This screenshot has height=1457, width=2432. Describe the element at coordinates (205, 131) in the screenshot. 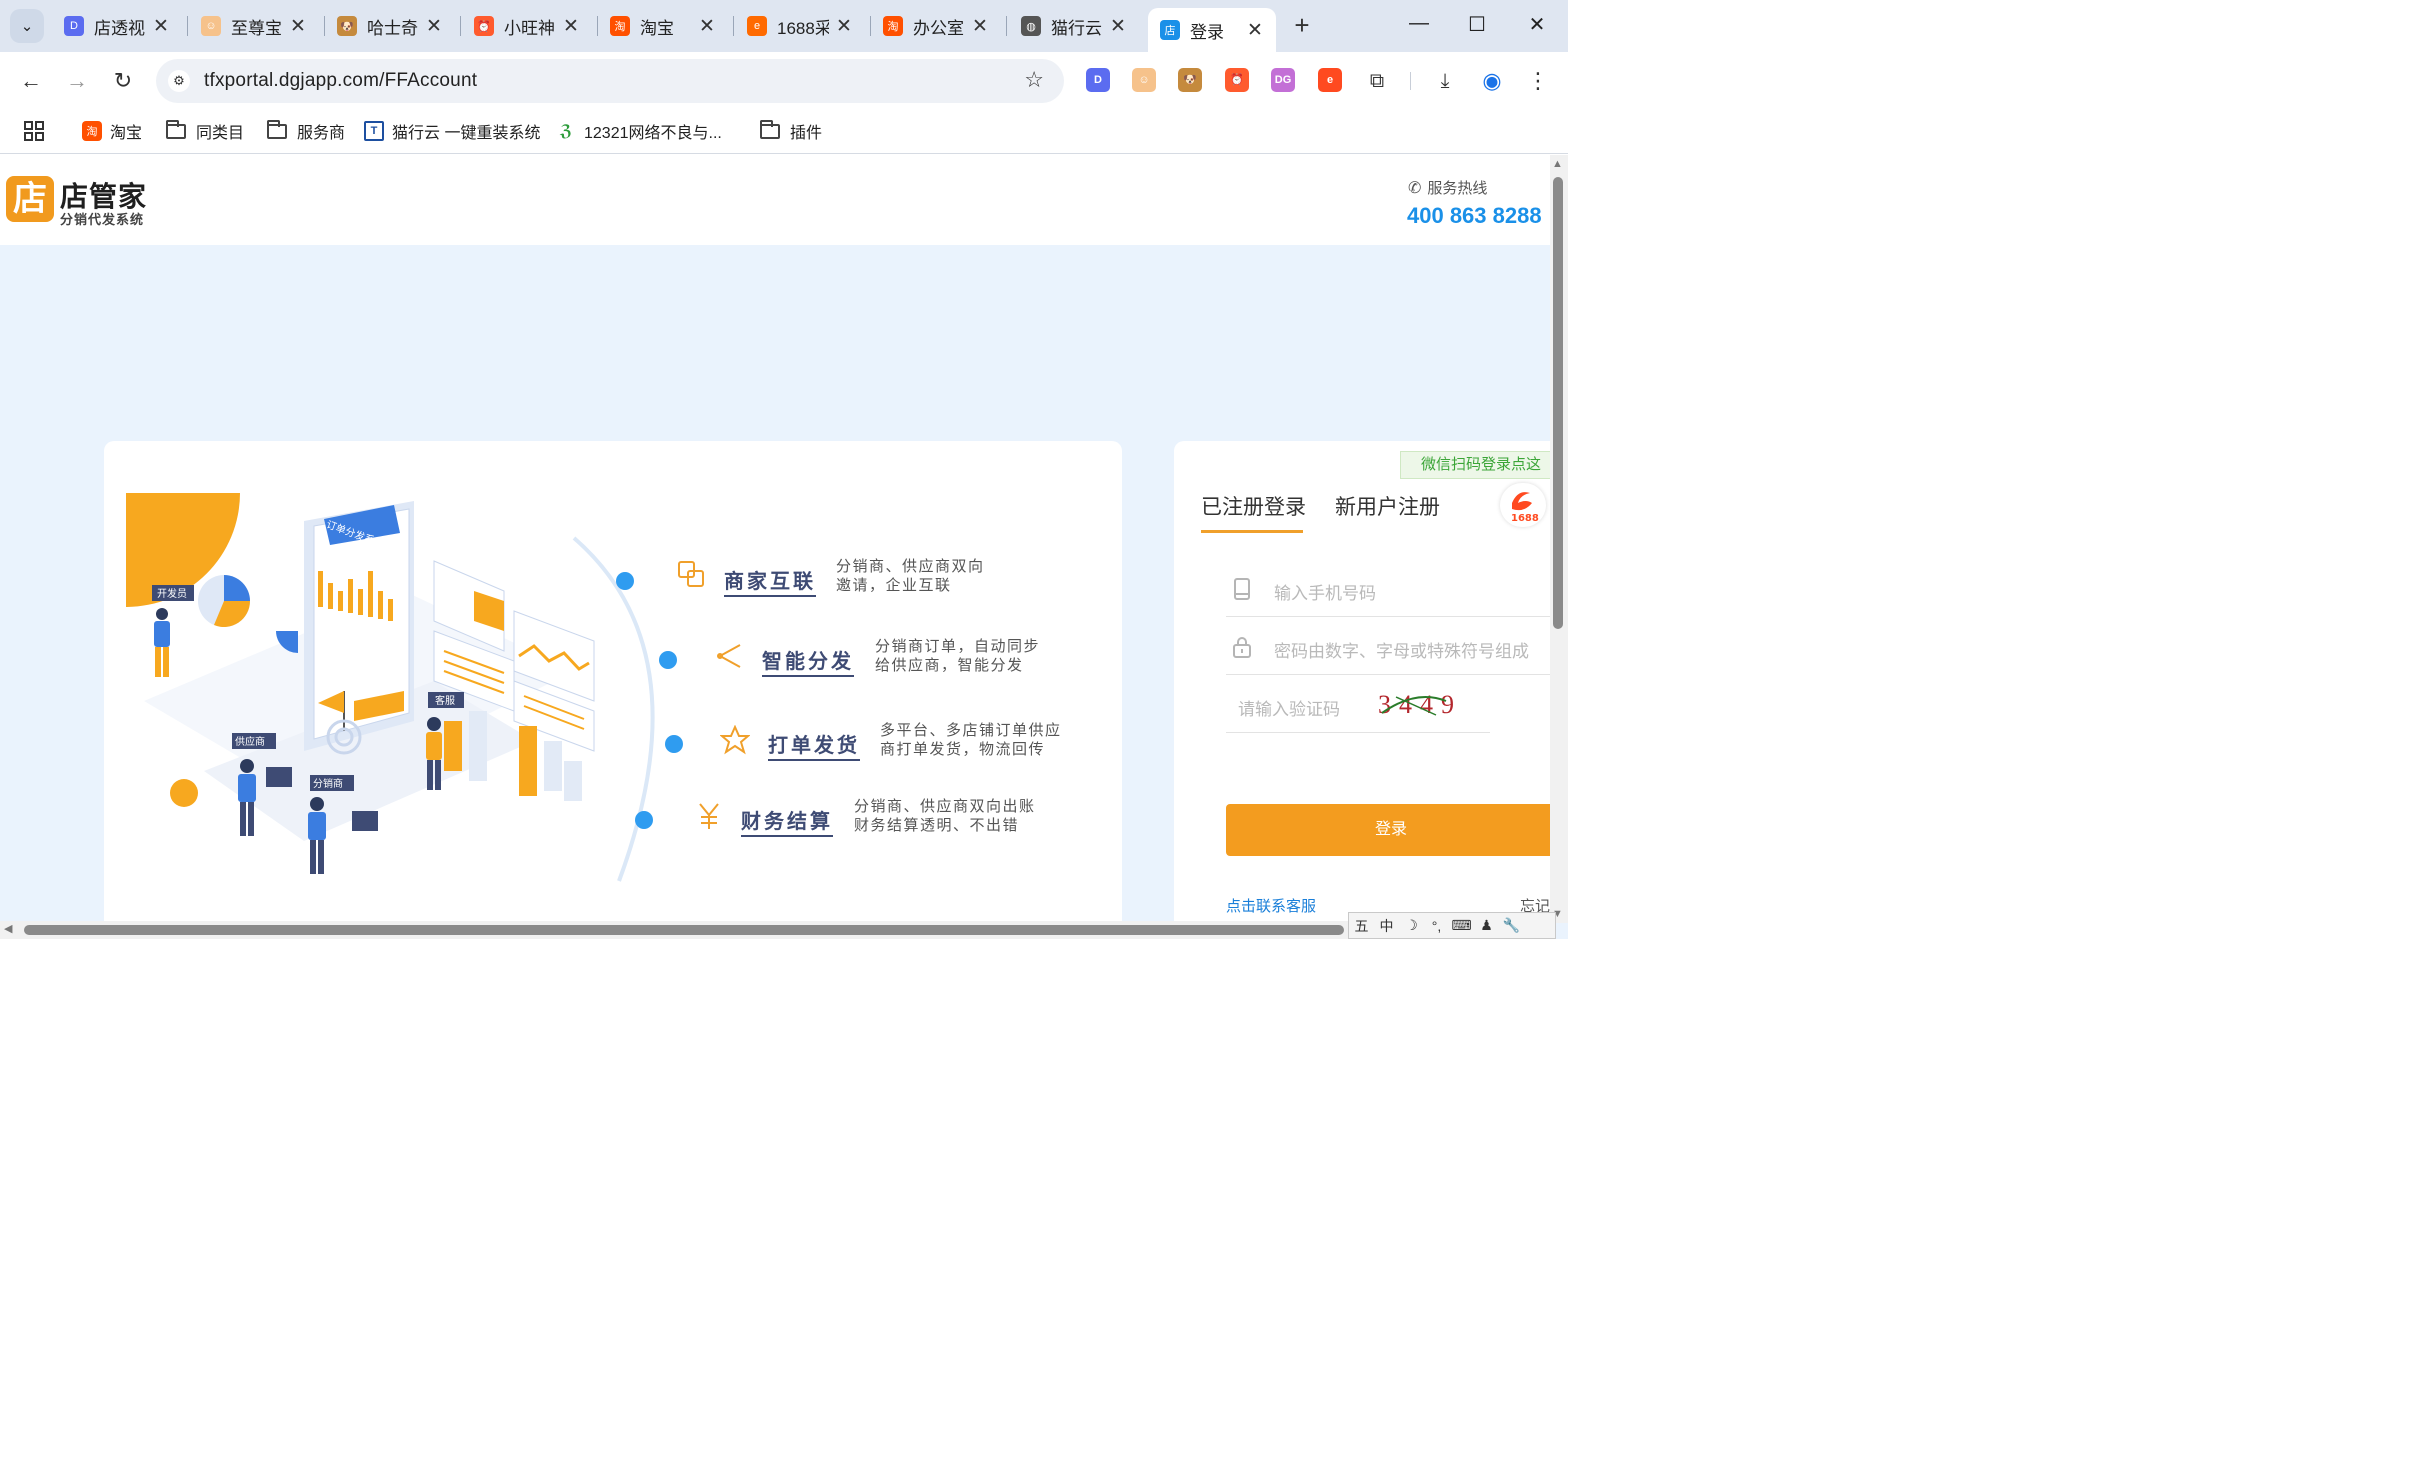

I see `bookmark-folder-similar: 同类目` at that location.